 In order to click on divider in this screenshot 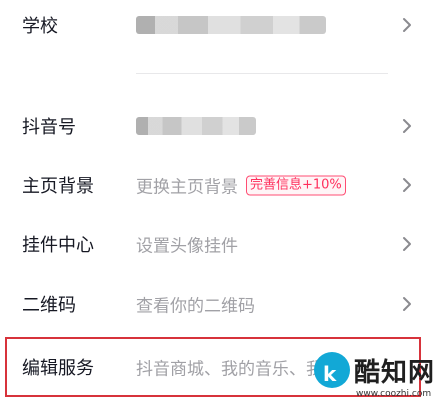, I will do `click(262, 73)`.